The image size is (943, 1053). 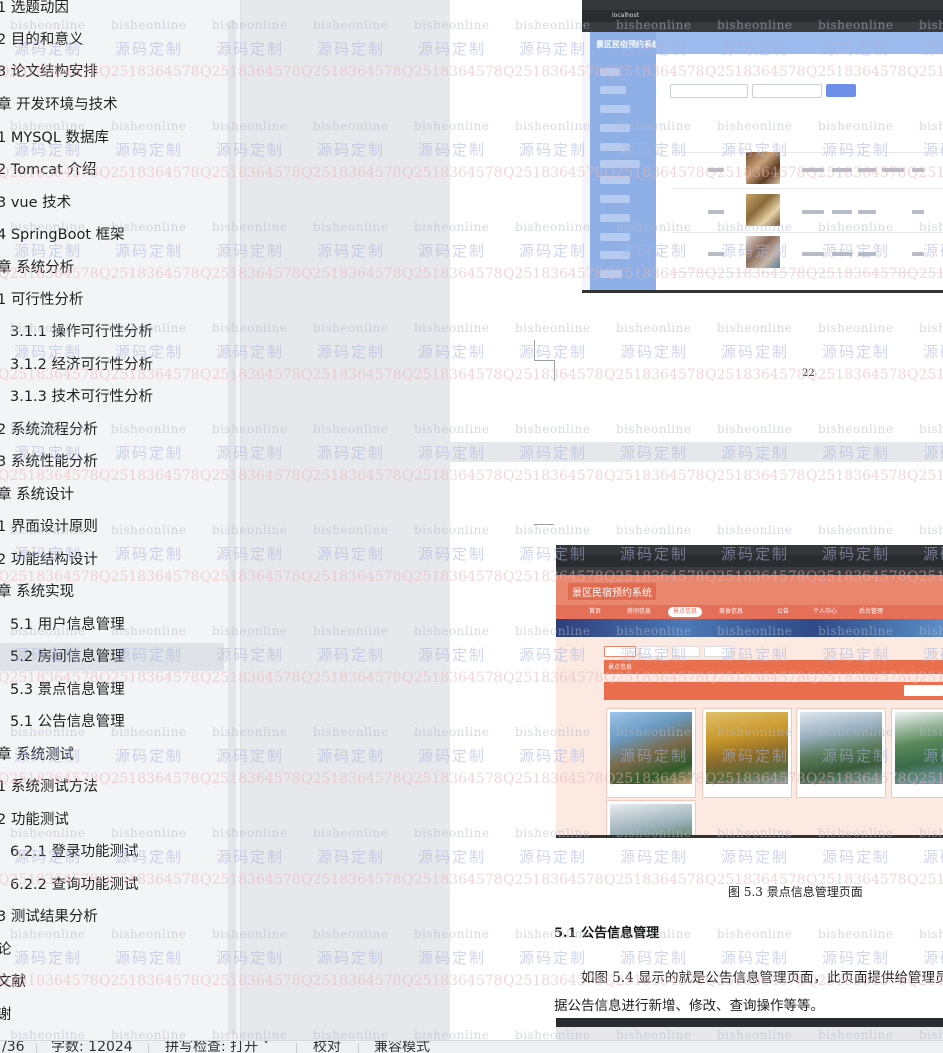 I want to click on outline-item: 2 系统流程分析, so click(x=49, y=430).